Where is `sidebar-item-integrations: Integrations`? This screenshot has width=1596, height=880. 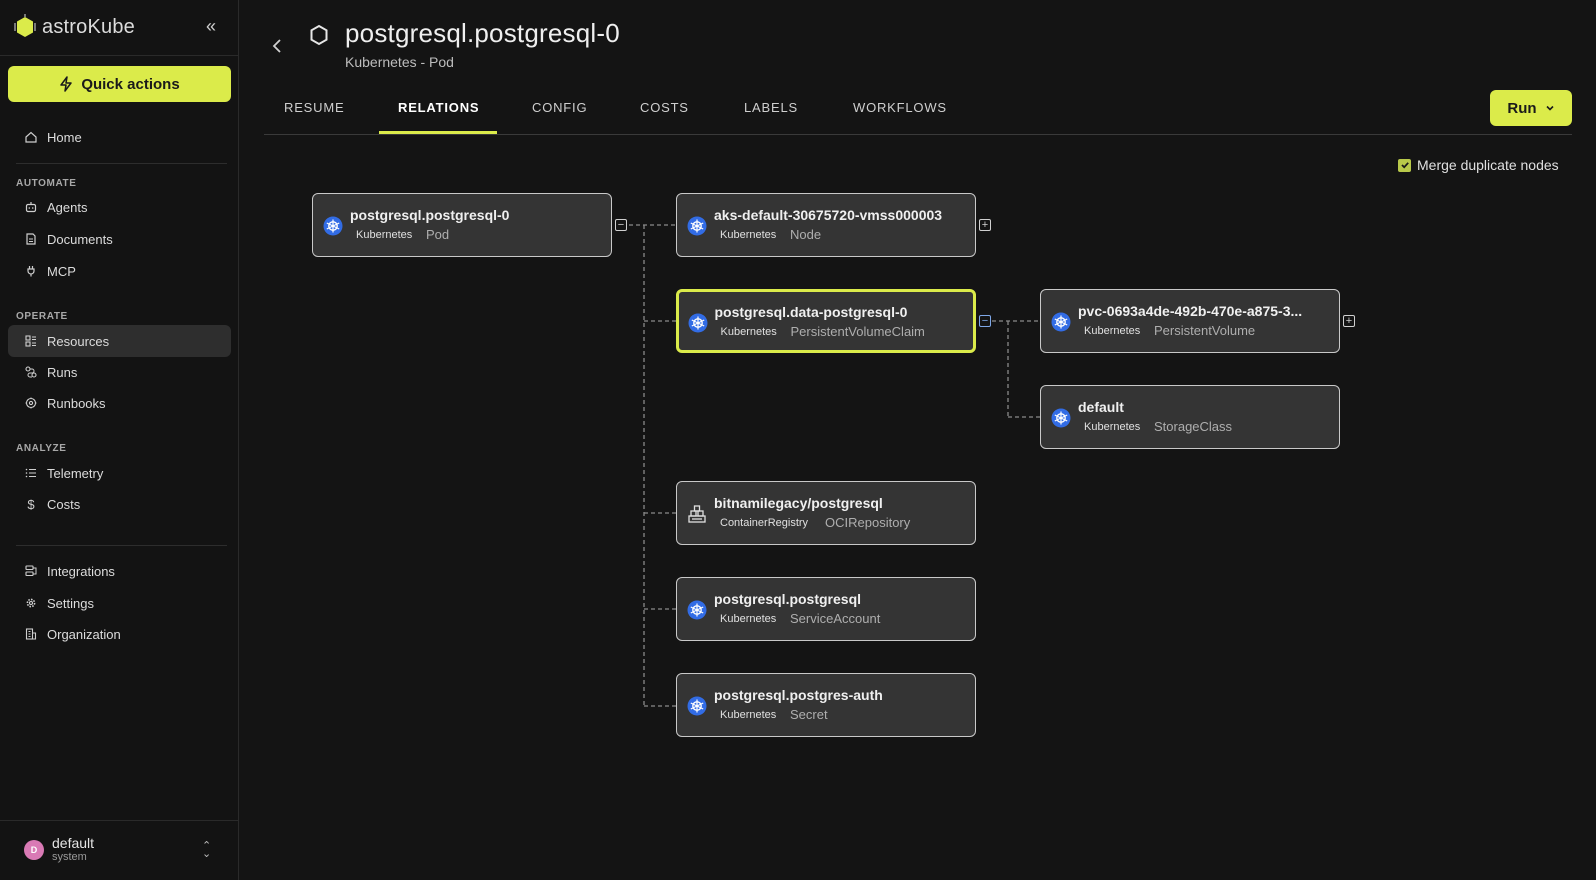 sidebar-item-integrations: Integrations is located at coordinates (119, 571).